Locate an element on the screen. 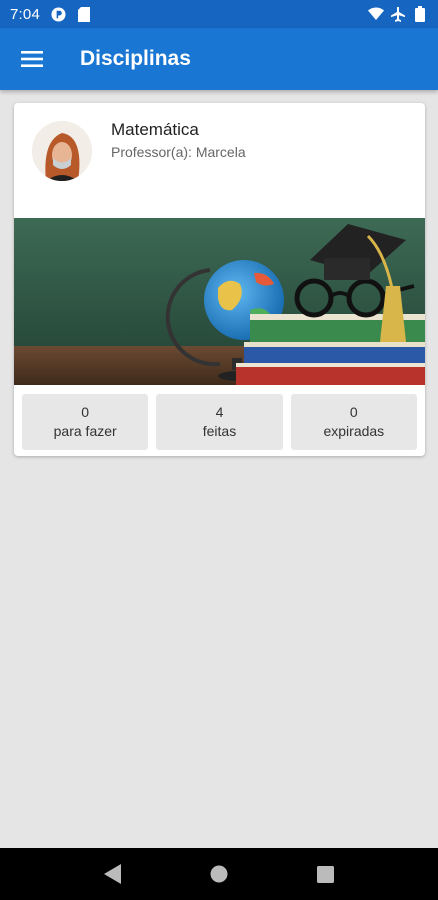 The image size is (438, 900). home-icon is located at coordinates (219, 874).